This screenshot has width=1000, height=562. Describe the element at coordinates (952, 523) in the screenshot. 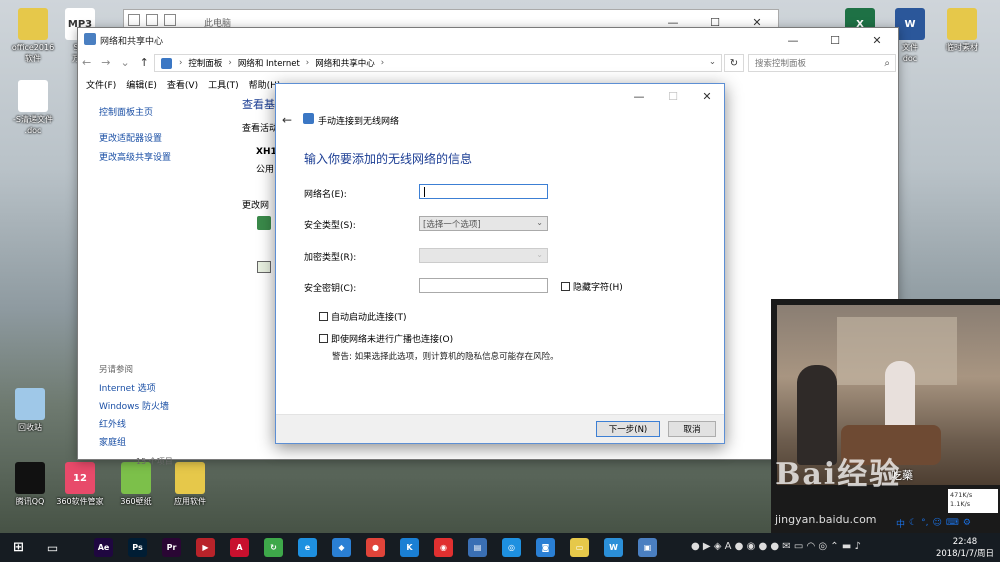

I see `keyboard-icon: ⌨` at that location.